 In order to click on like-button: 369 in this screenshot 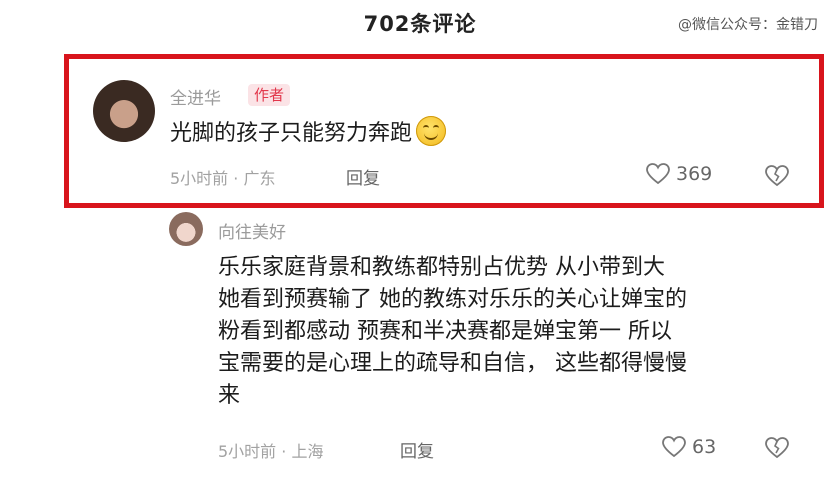, I will do `click(679, 174)`.